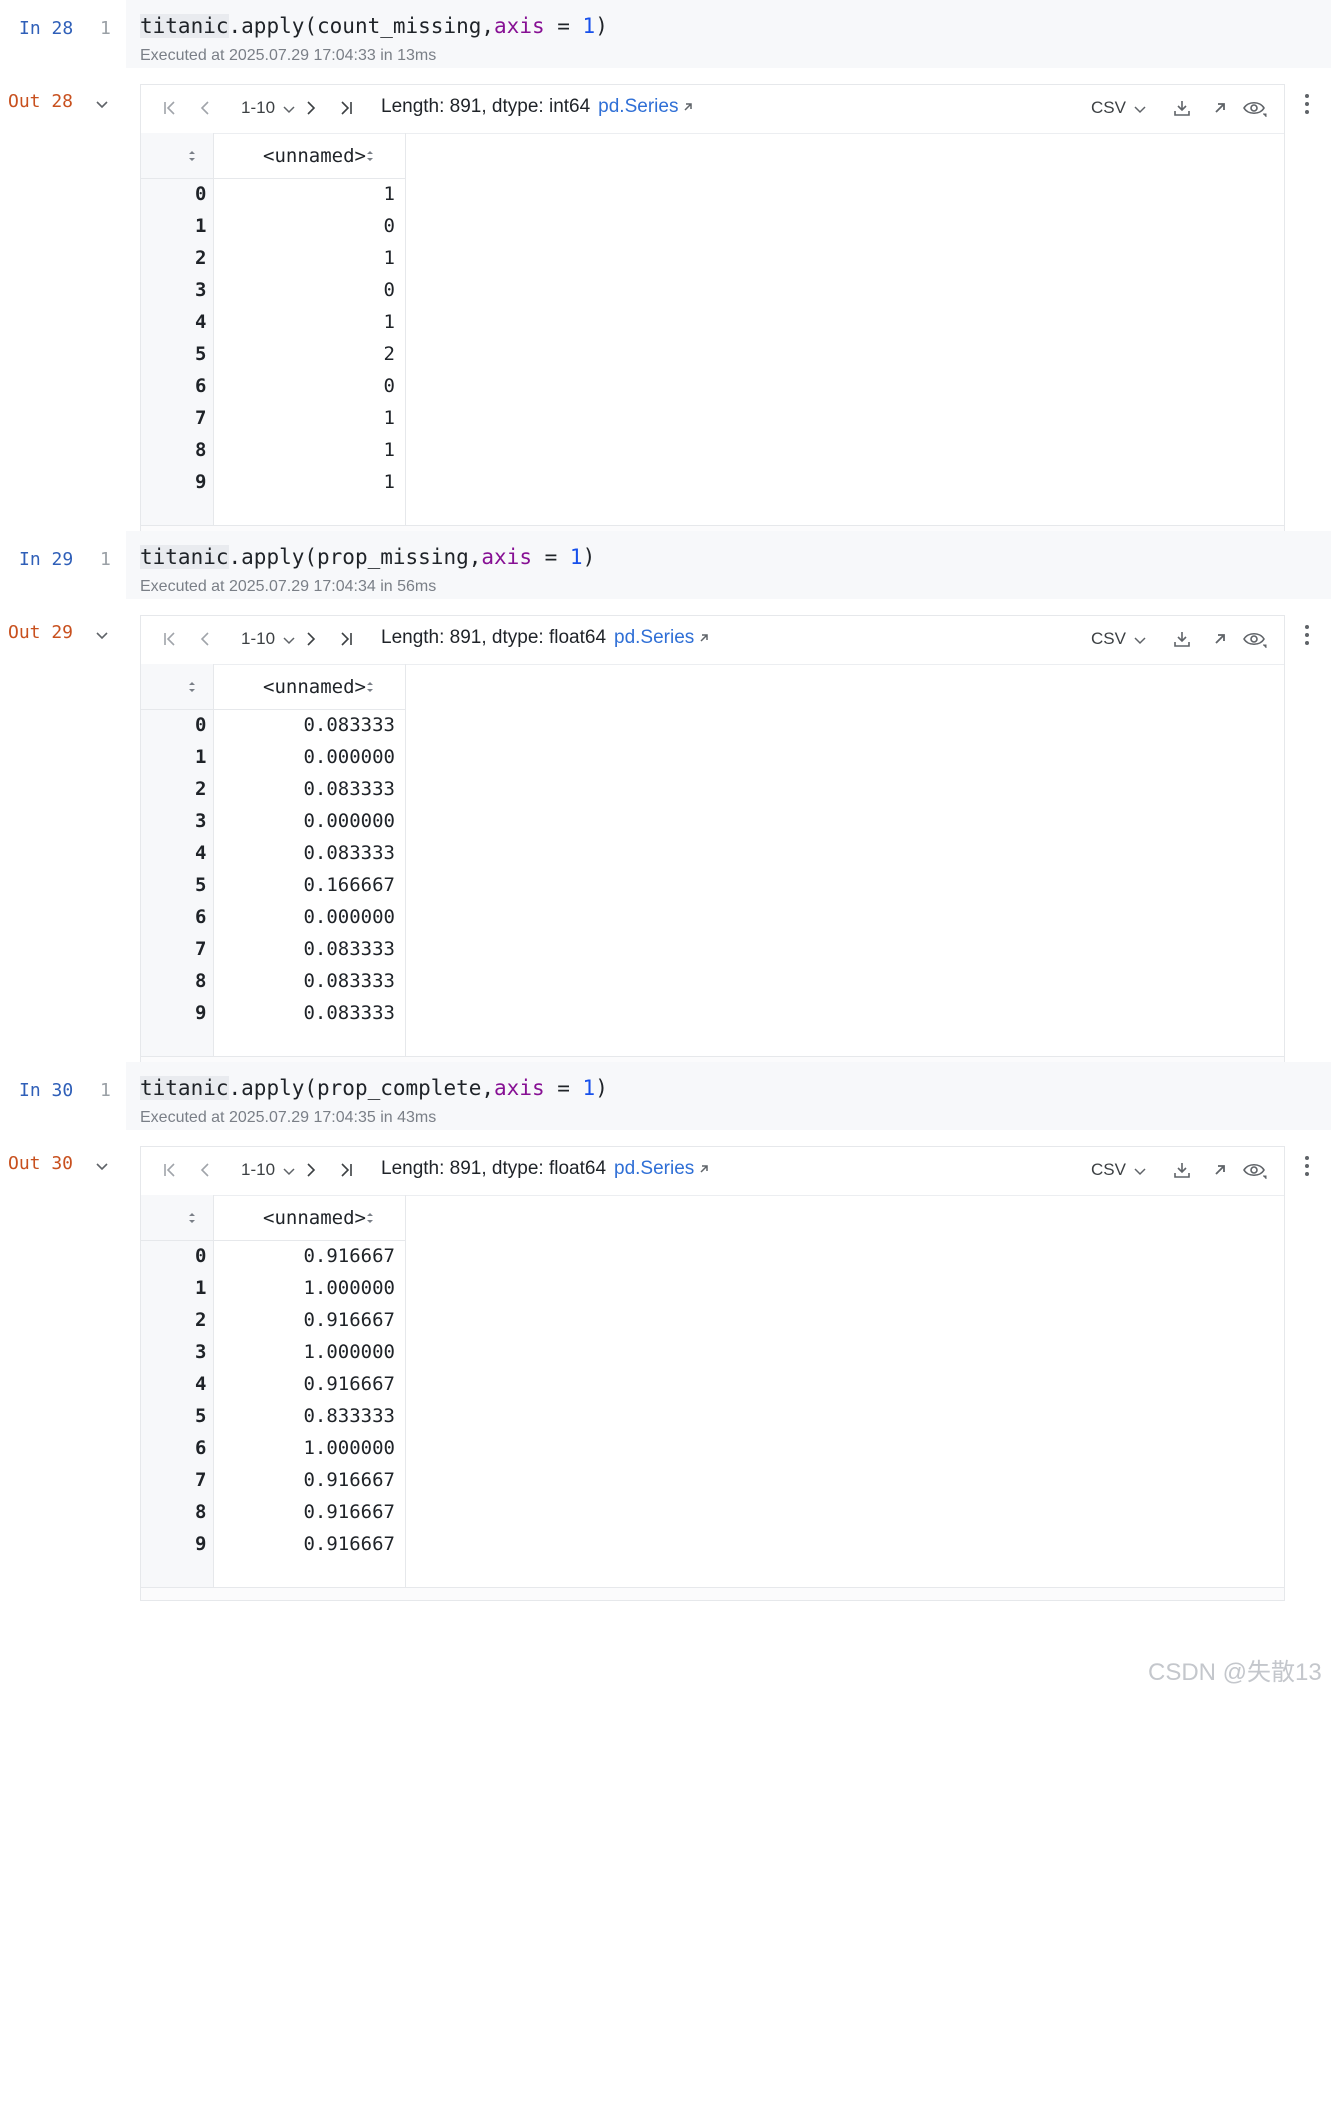  What do you see at coordinates (273, 1545) in the screenshot?
I see `table-row: 9 0.916667` at bounding box center [273, 1545].